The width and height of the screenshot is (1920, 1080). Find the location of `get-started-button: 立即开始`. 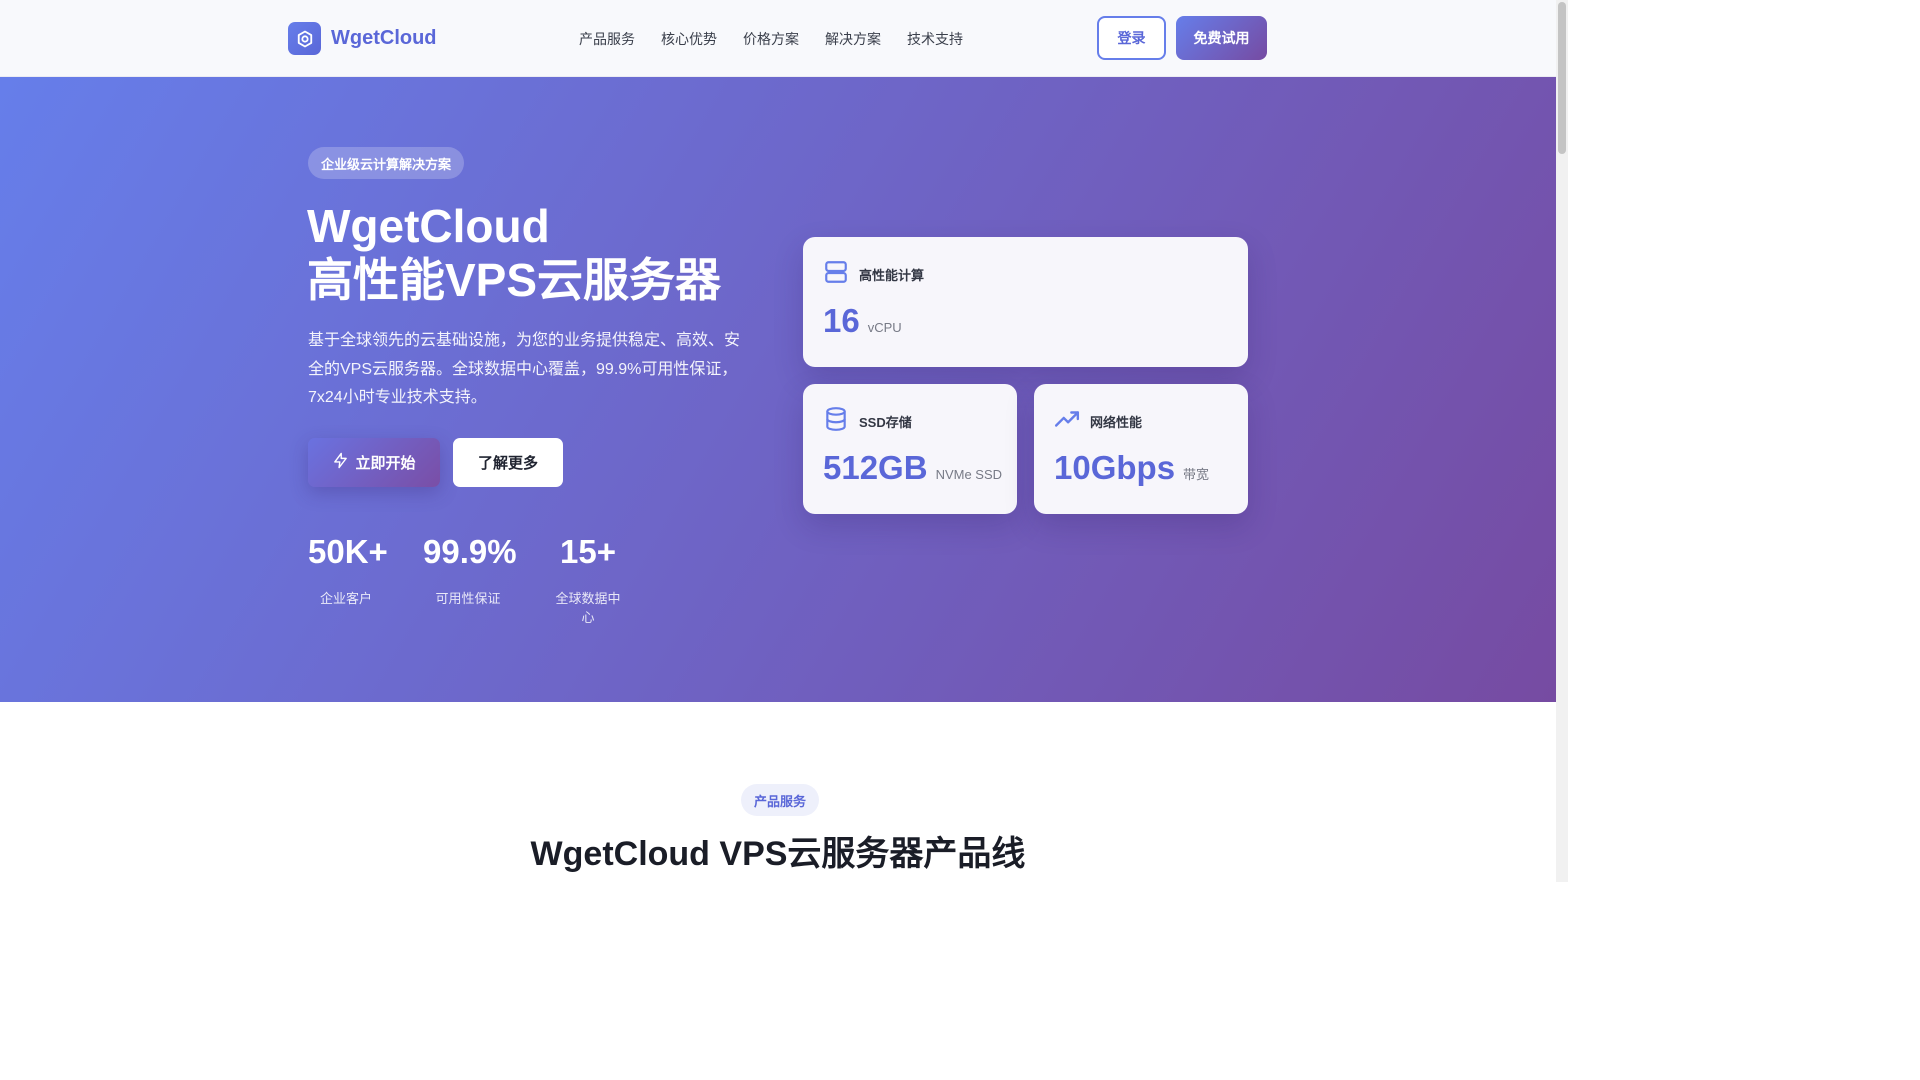

get-started-button: 立即开始 is located at coordinates (374, 462).